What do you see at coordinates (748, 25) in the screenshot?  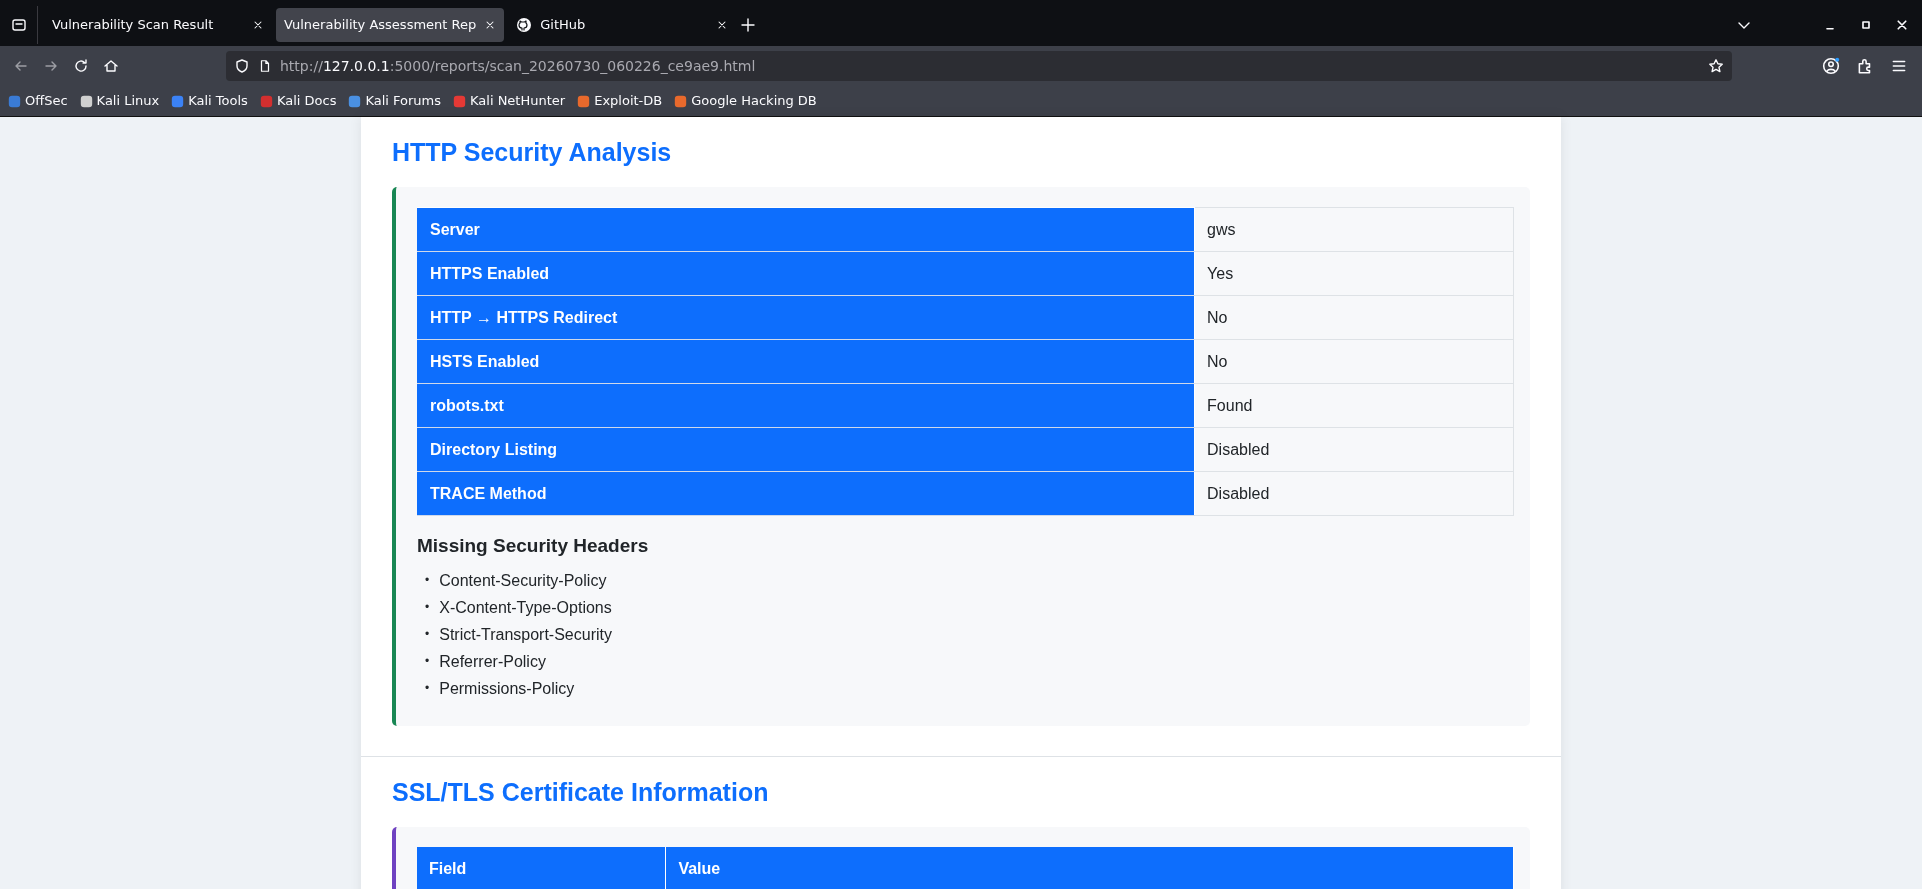 I see `plus-icon` at bounding box center [748, 25].